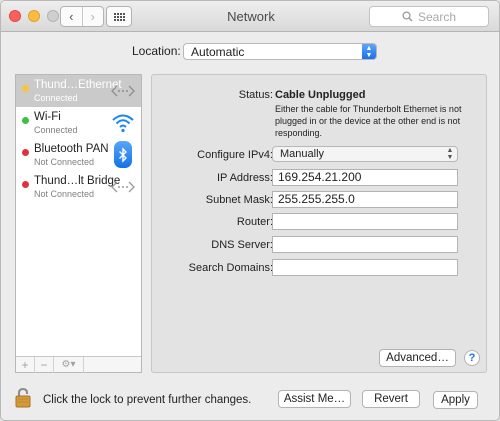 The height and width of the screenshot is (421, 500). Describe the element at coordinates (156, 51) in the screenshot. I see `location-label: Location:` at that location.